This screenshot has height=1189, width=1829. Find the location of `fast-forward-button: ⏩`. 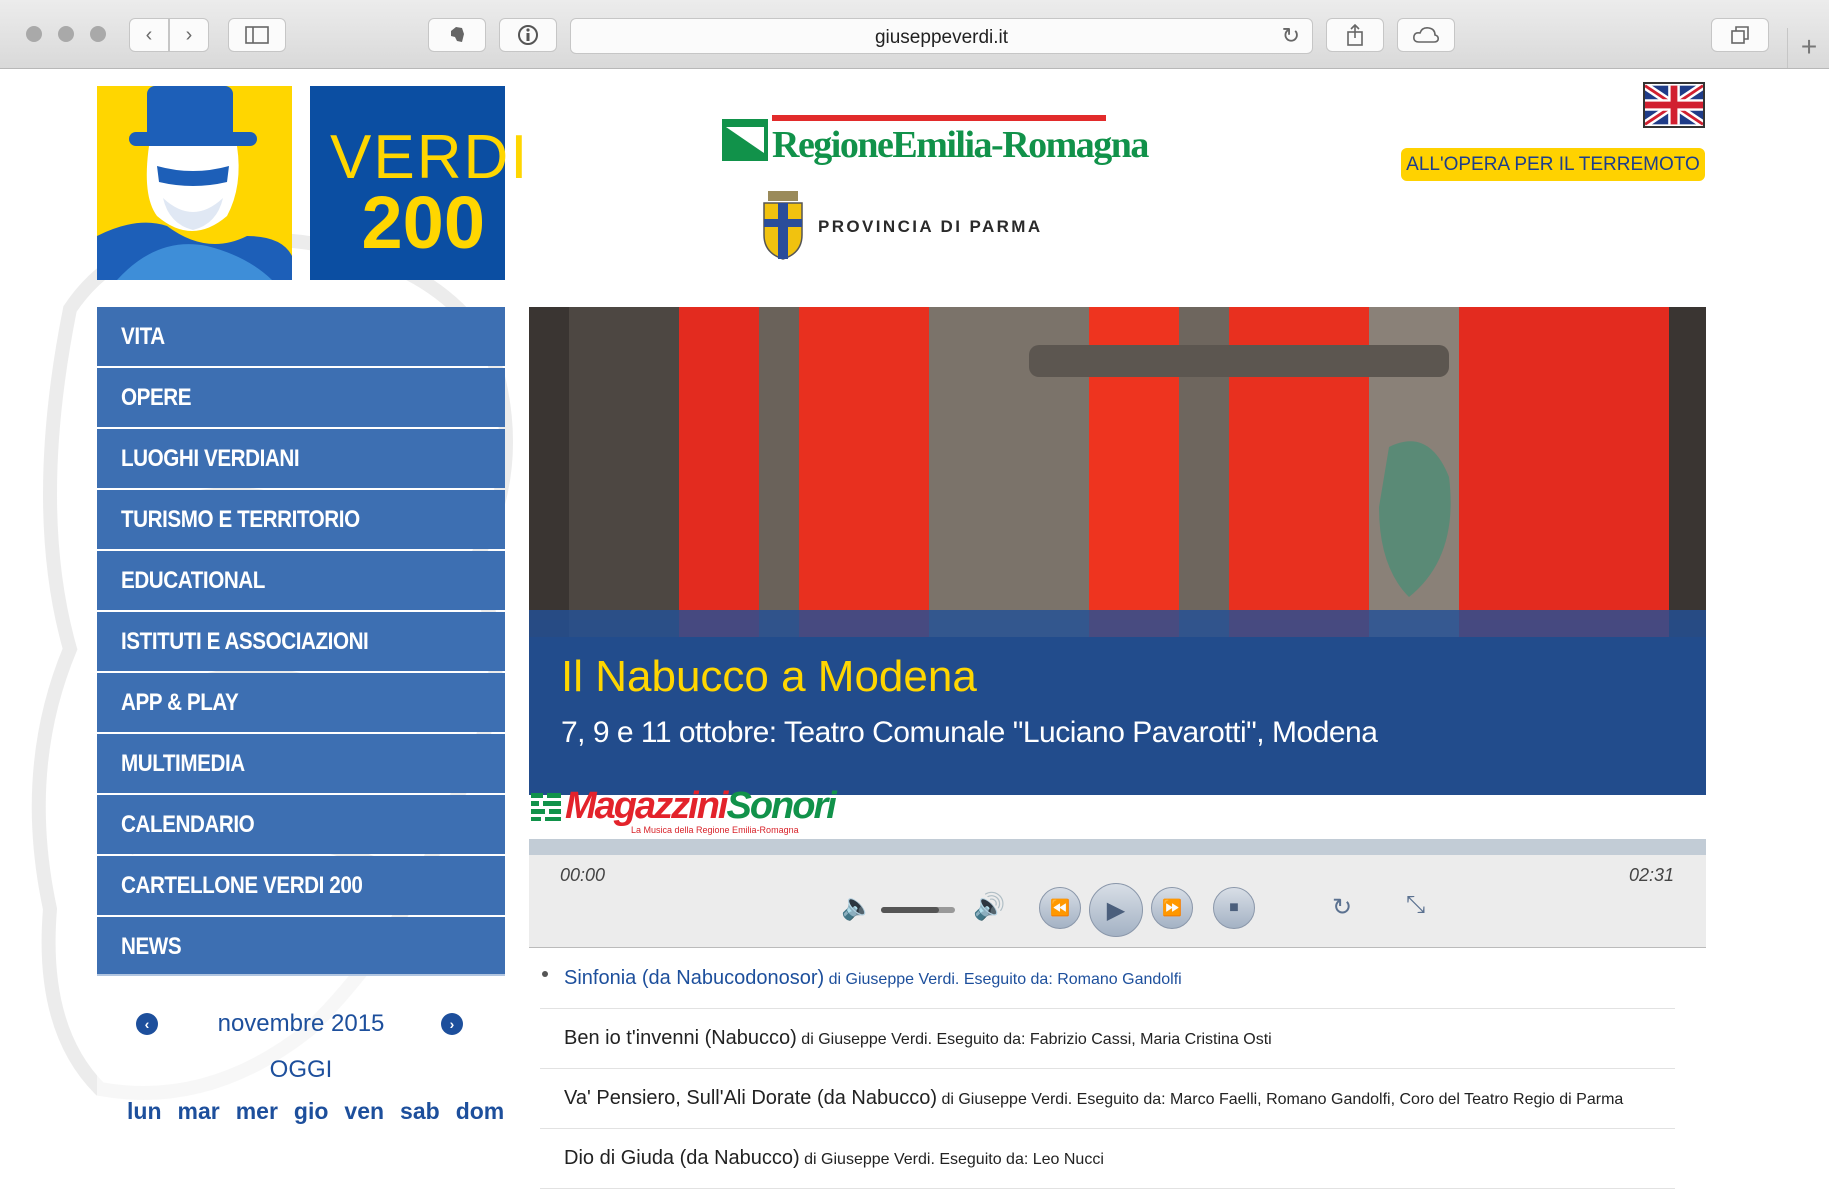

fast-forward-button: ⏩ is located at coordinates (1172, 908).